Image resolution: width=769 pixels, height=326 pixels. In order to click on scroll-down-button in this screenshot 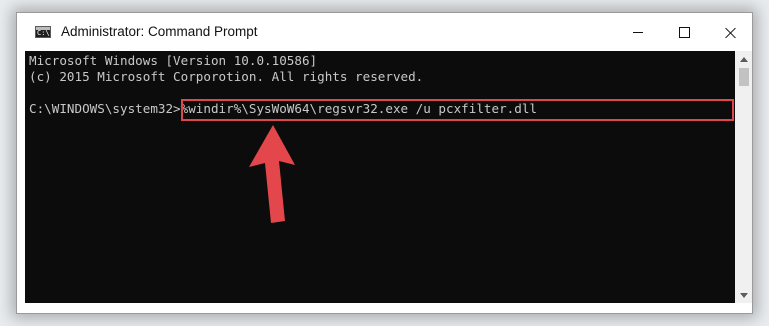, I will do `click(743, 295)`.